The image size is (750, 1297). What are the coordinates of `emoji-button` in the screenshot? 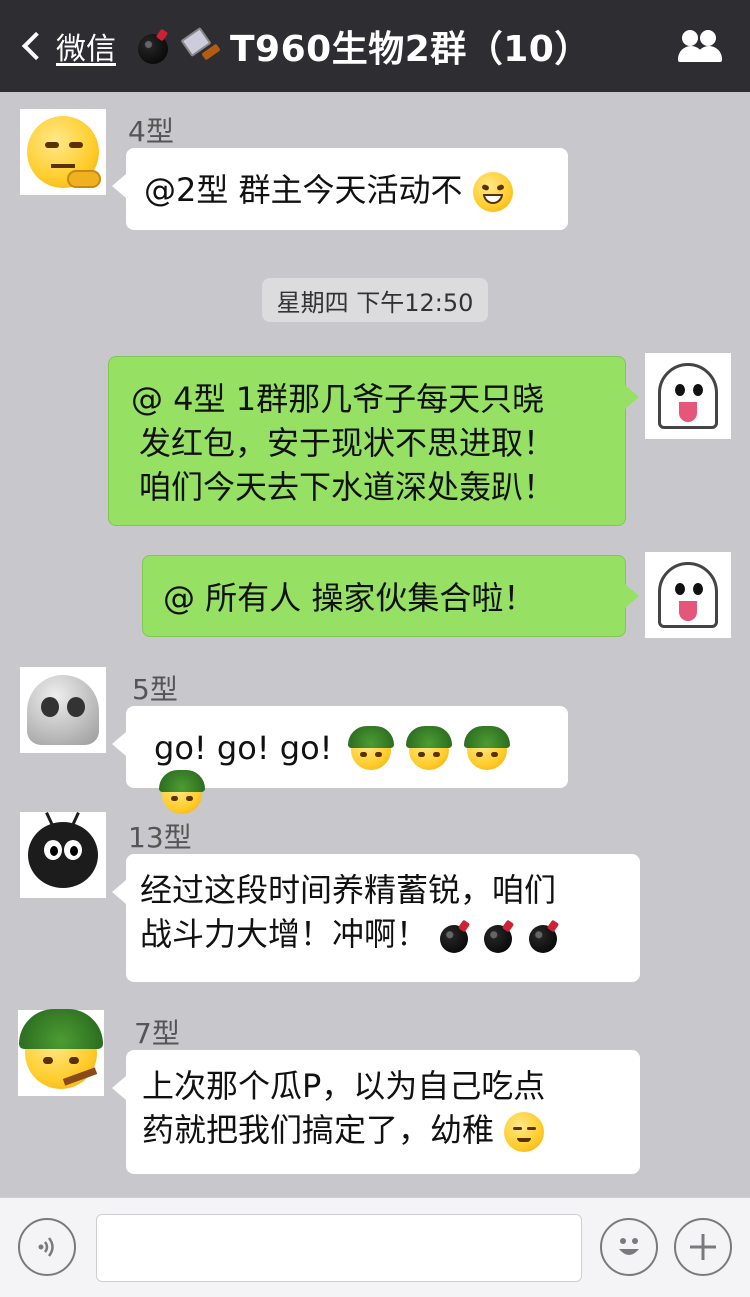 It's located at (629, 1247).